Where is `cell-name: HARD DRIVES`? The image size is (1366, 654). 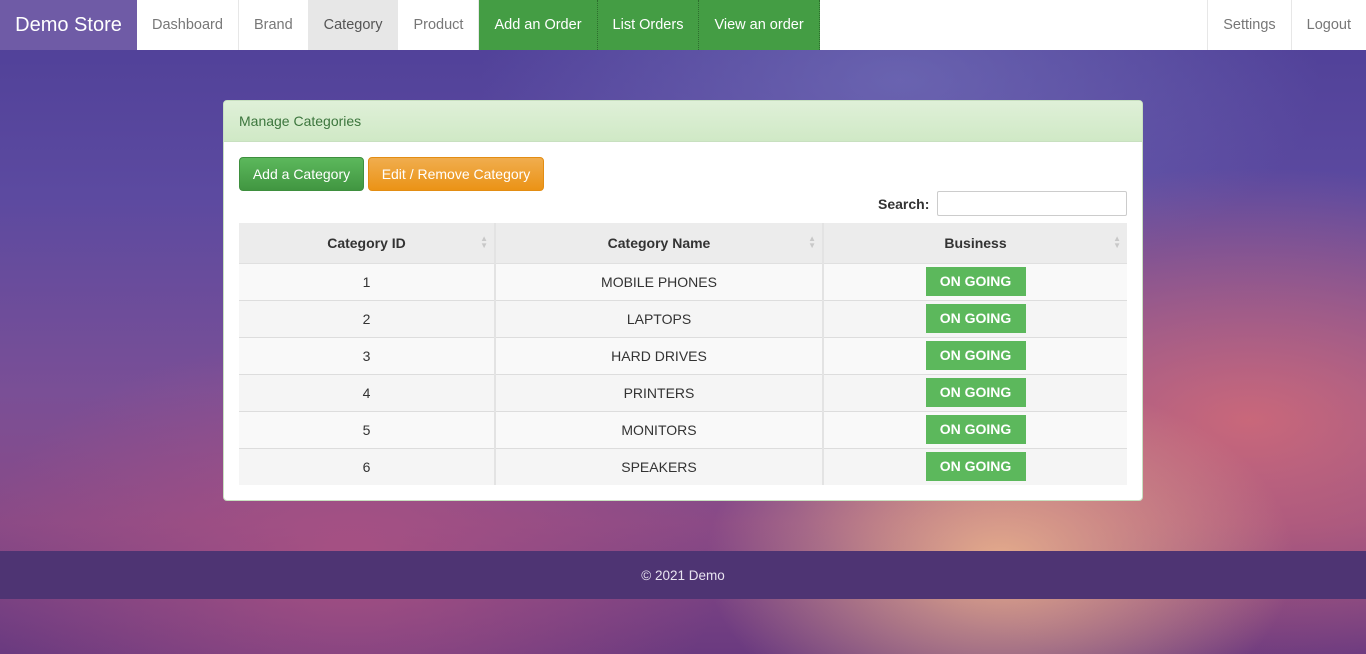 cell-name: HARD DRIVES is located at coordinates (659, 355).